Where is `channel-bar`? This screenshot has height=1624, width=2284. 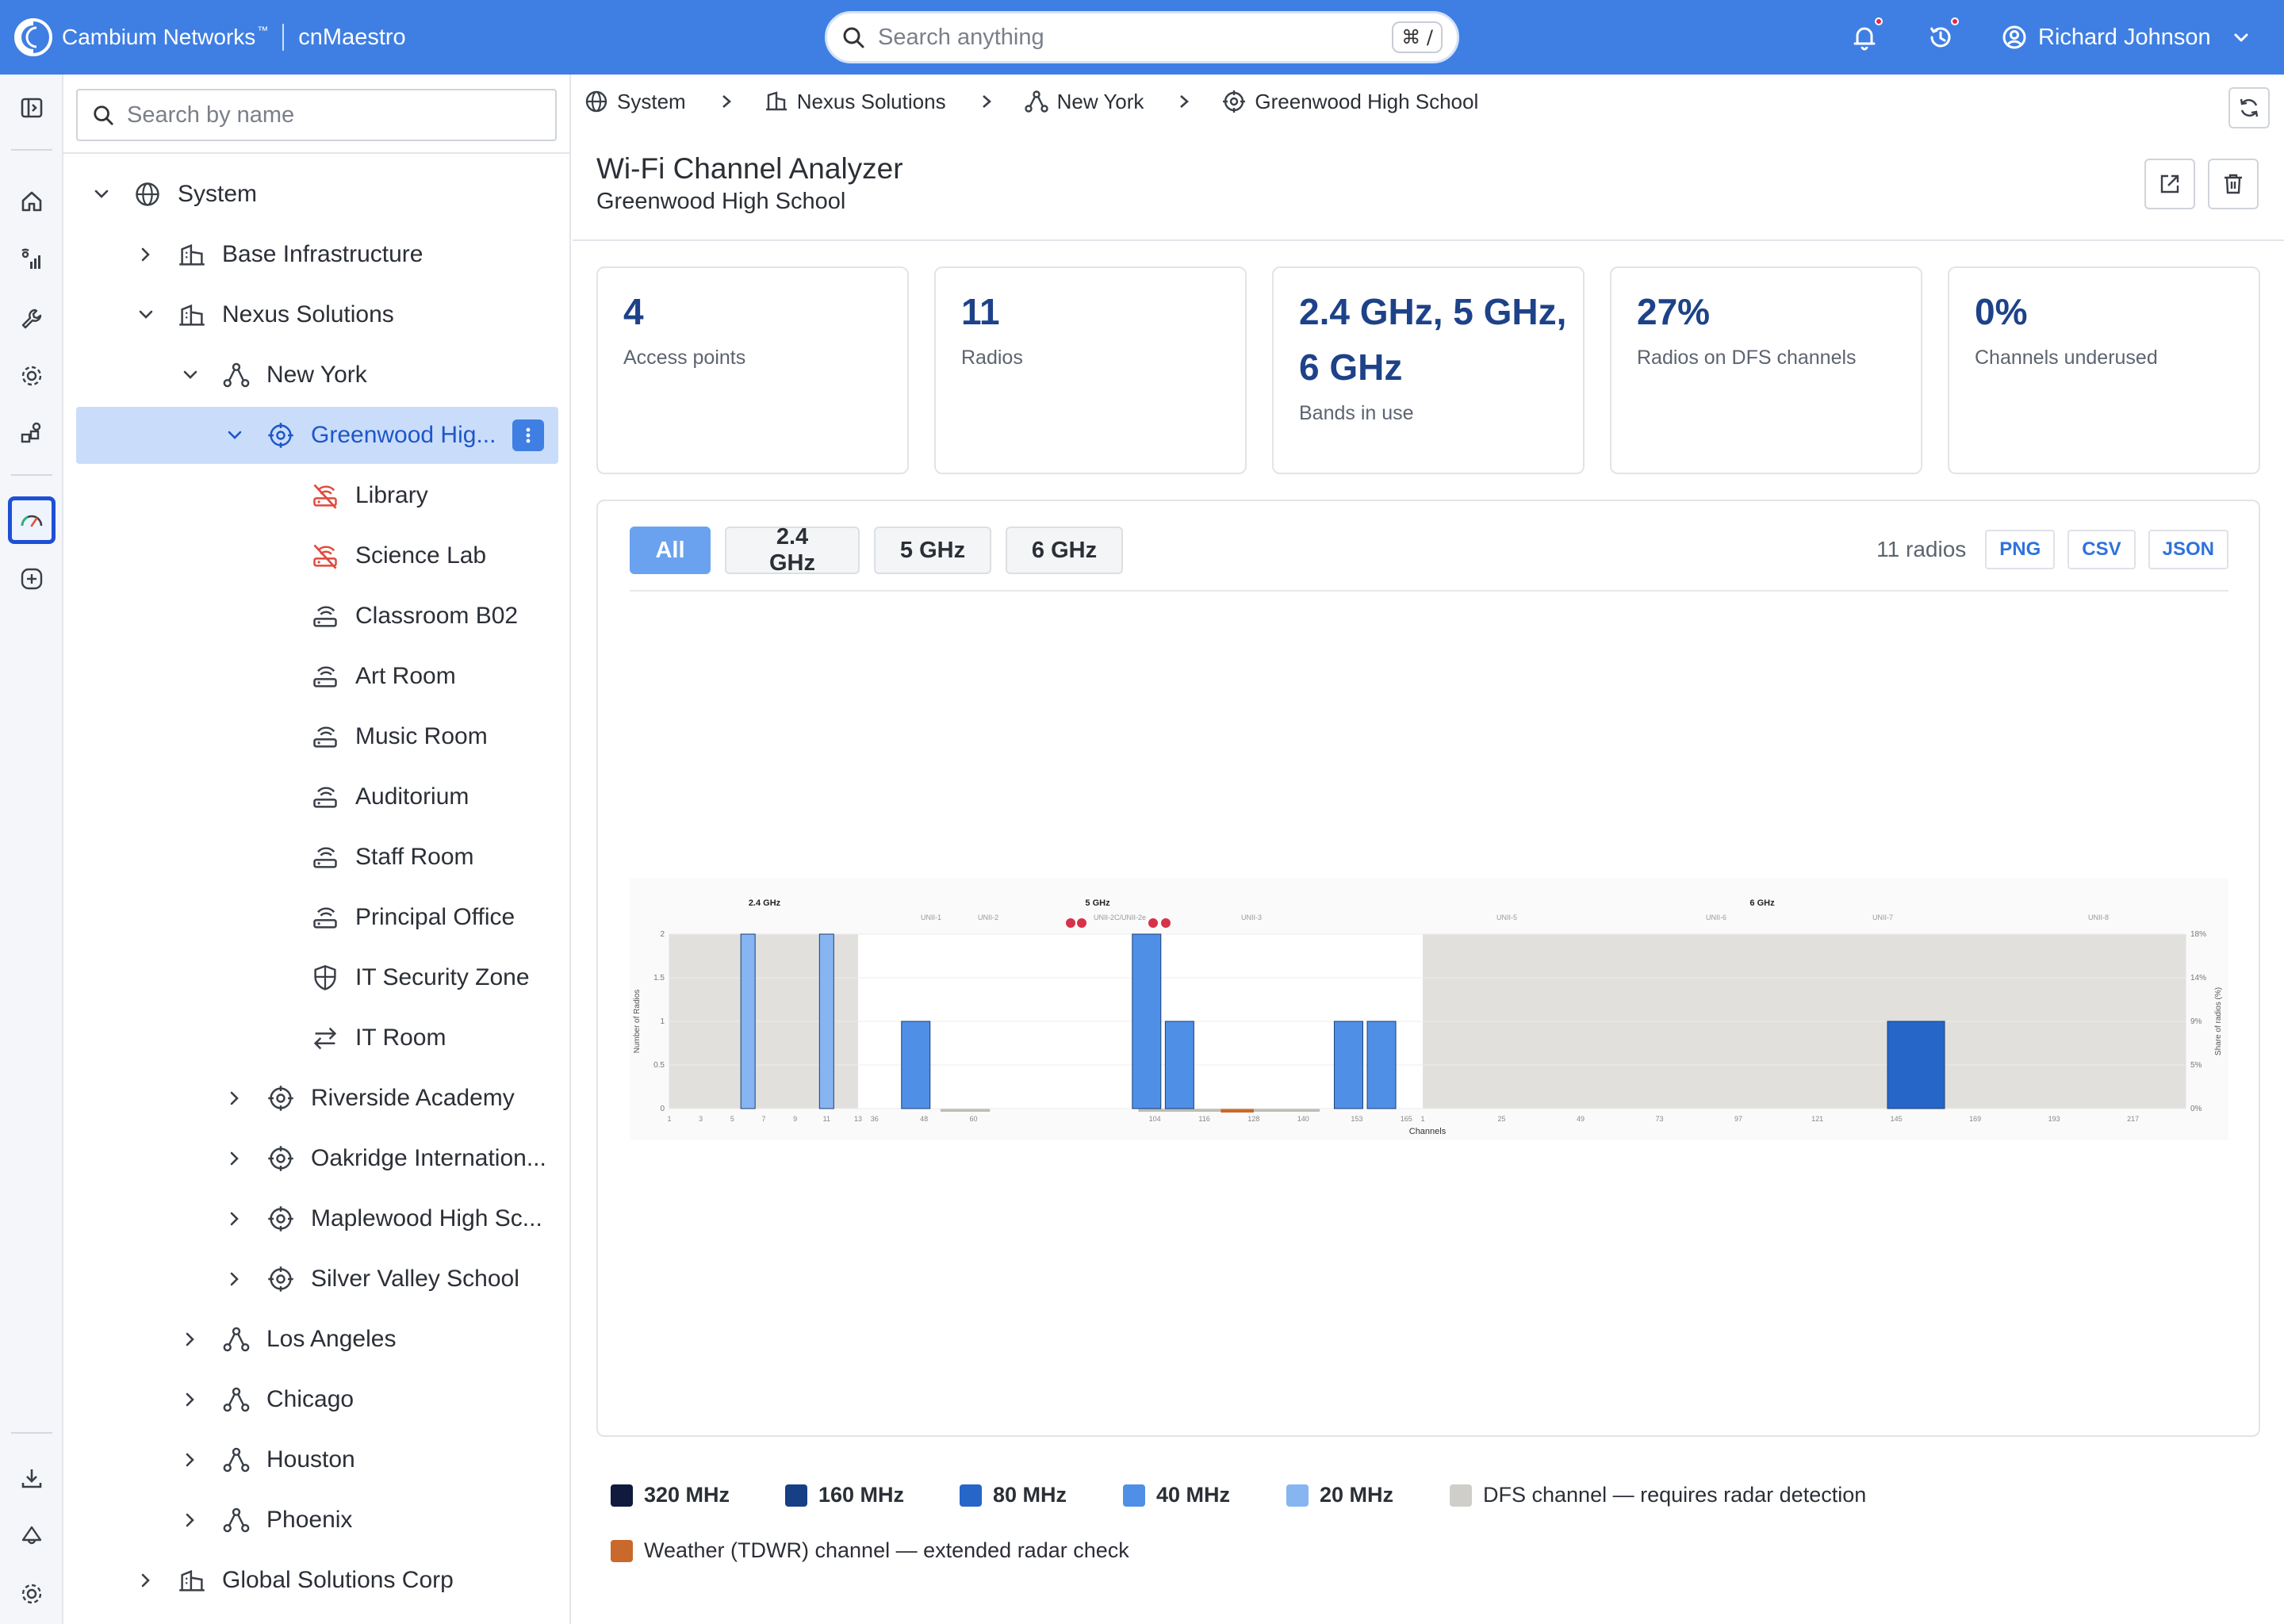 channel-bar is located at coordinates (916, 1065).